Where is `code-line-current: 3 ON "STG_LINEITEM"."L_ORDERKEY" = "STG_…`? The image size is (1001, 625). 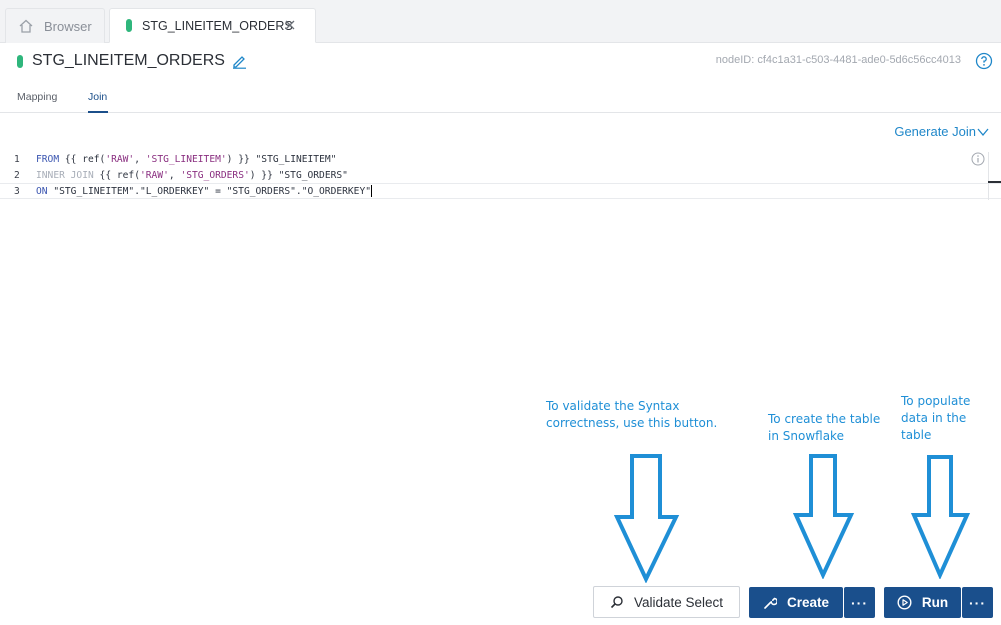 code-line-current: 3 ON "STG_LINEITEM"."L_ORDERKEY" = "STG_… is located at coordinates (500, 191).